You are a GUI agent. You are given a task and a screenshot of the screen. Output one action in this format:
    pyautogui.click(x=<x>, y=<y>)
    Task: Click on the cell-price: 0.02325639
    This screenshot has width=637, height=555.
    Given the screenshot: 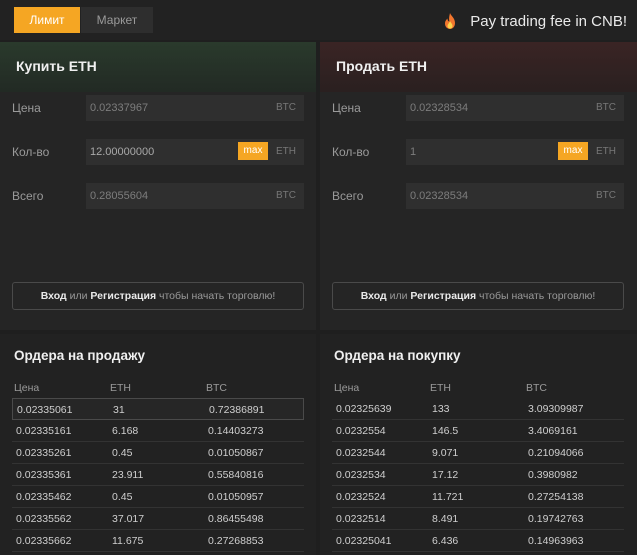 What is the action you would take?
    pyautogui.click(x=364, y=409)
    